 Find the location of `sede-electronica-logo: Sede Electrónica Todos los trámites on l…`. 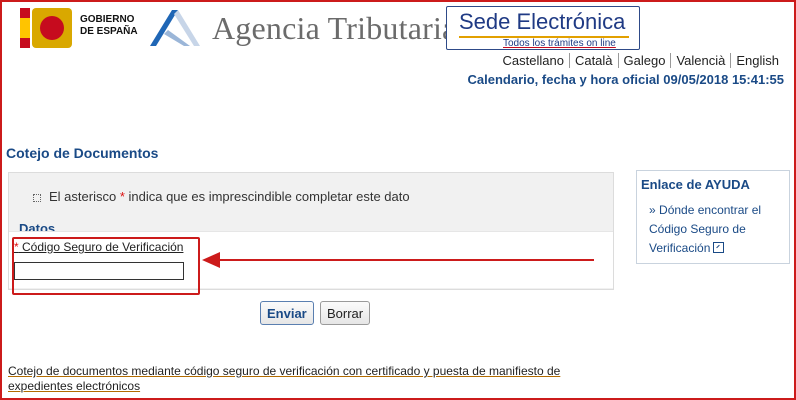

sede-electronica-logo: Sede Electrónica Todos los trámites on l… is located at coordinates (543, 28).